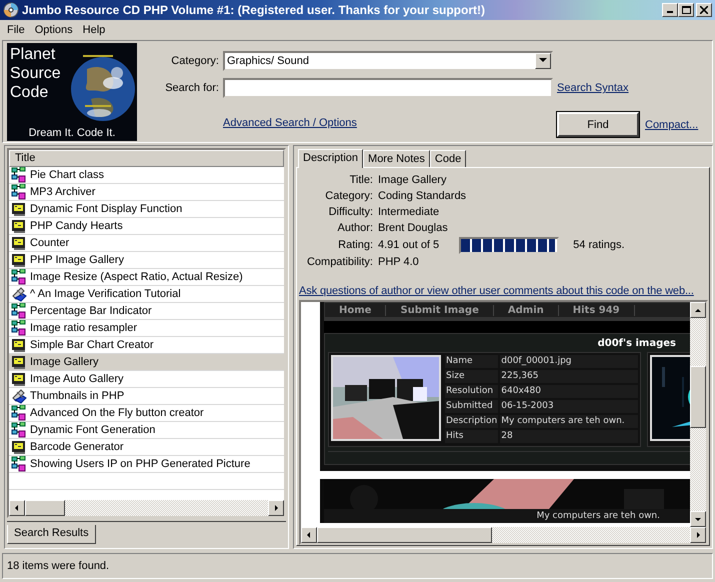  What do you see at coordinates (599, 245) in the screenshot?
I see `rating-count: 54 ratings.` at bounding box center [599, 245].